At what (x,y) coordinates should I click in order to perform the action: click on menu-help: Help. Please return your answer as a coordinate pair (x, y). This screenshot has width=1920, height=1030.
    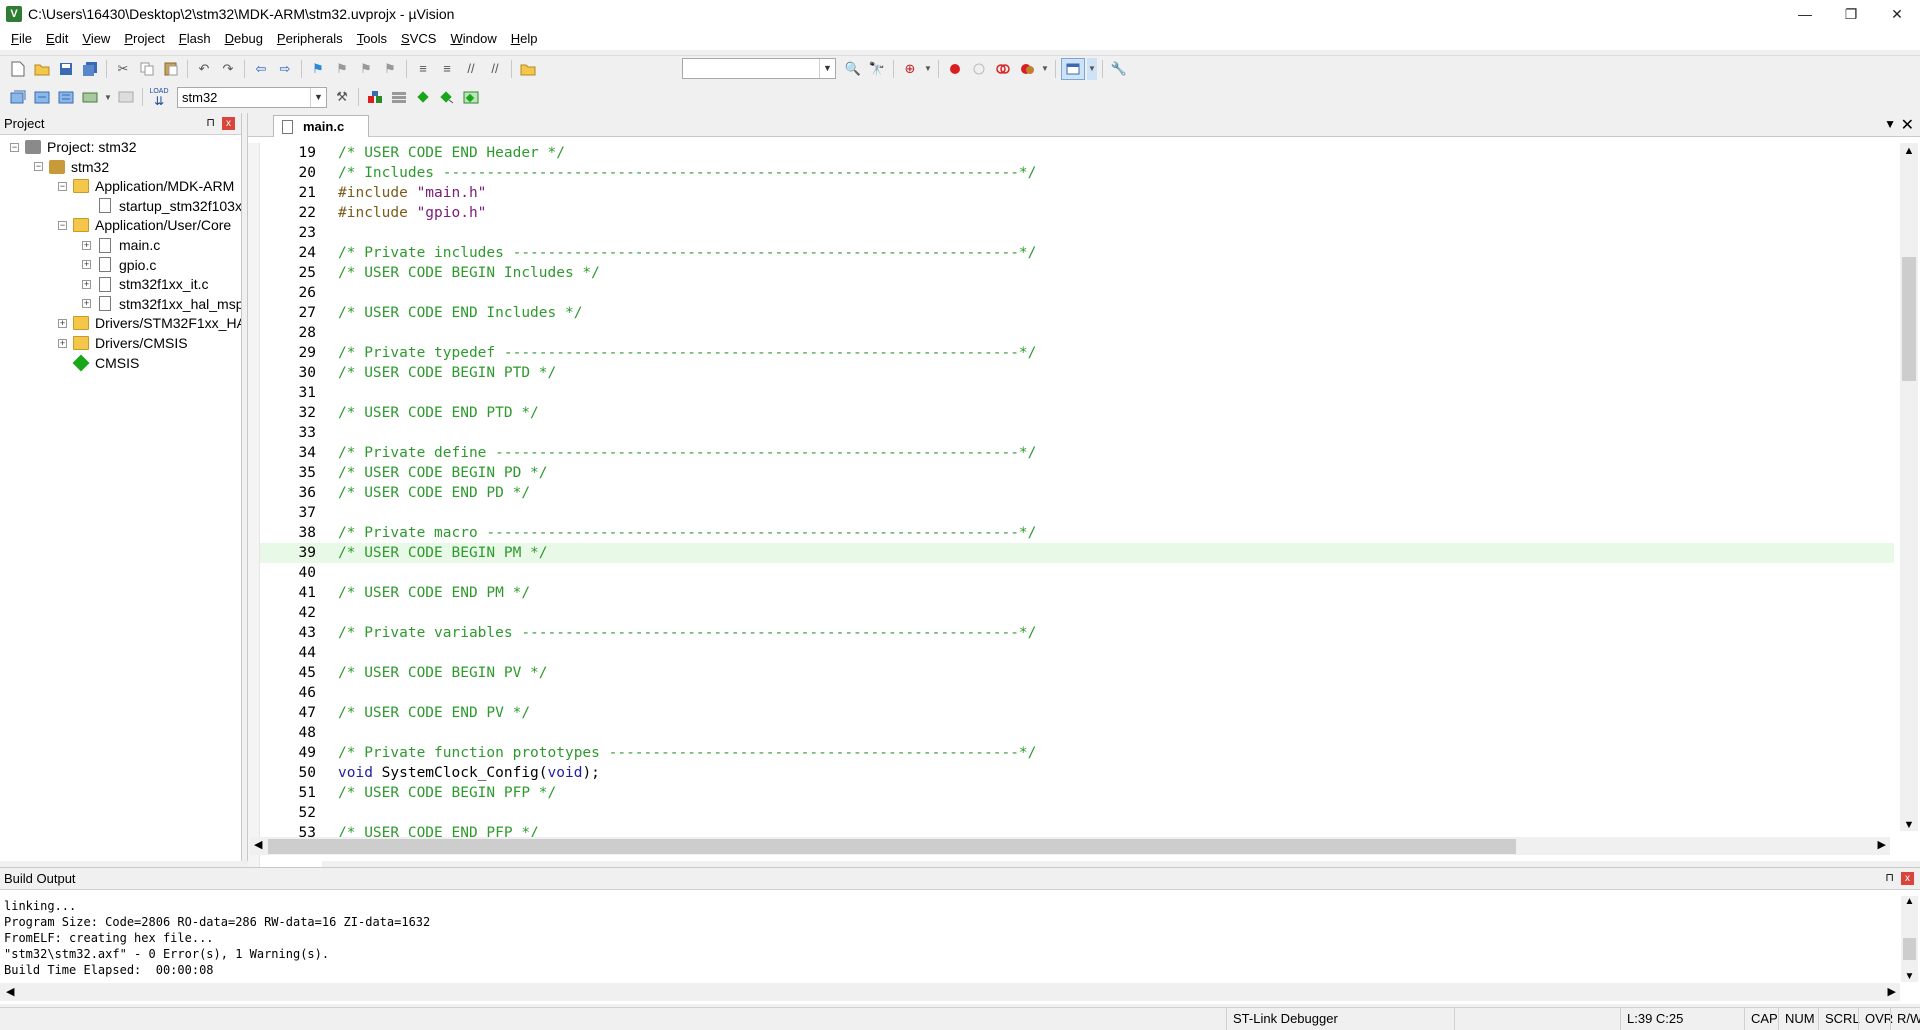
    Looking at the image, I should click on (524, 39).